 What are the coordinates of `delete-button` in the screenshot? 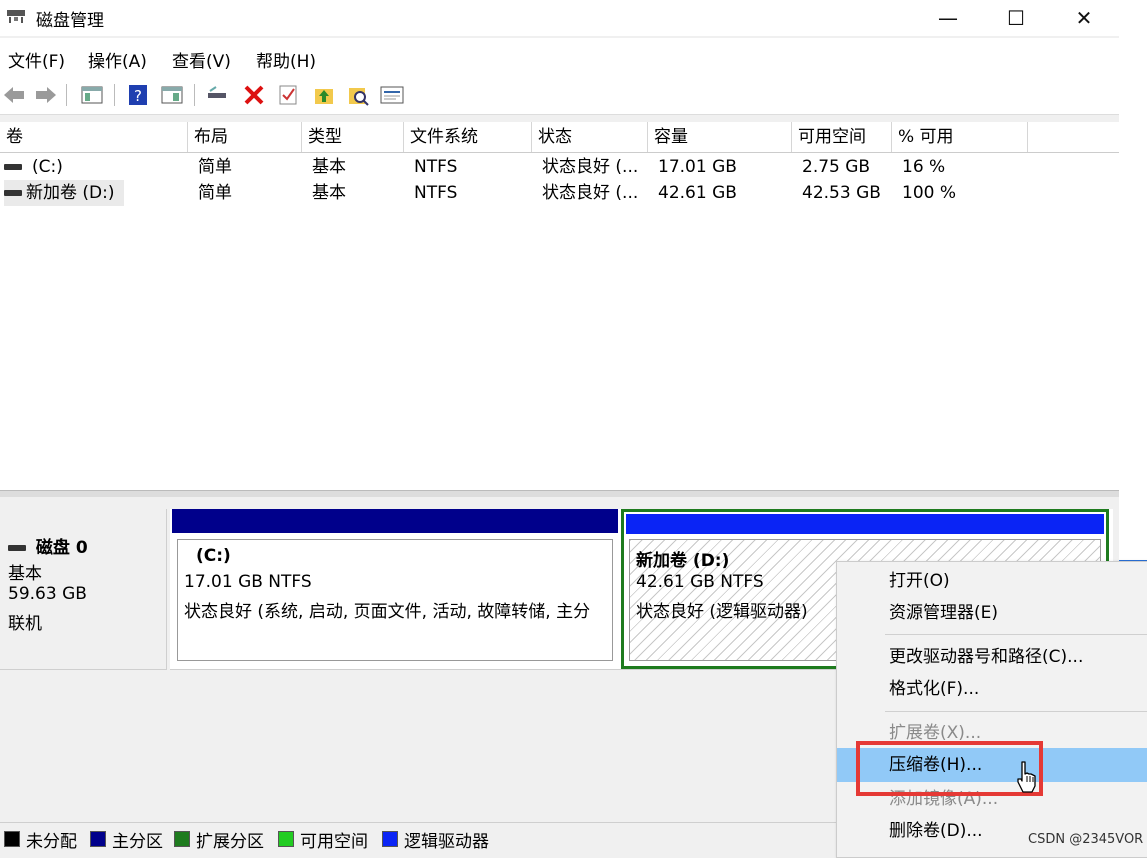 It's located at (254, 95).